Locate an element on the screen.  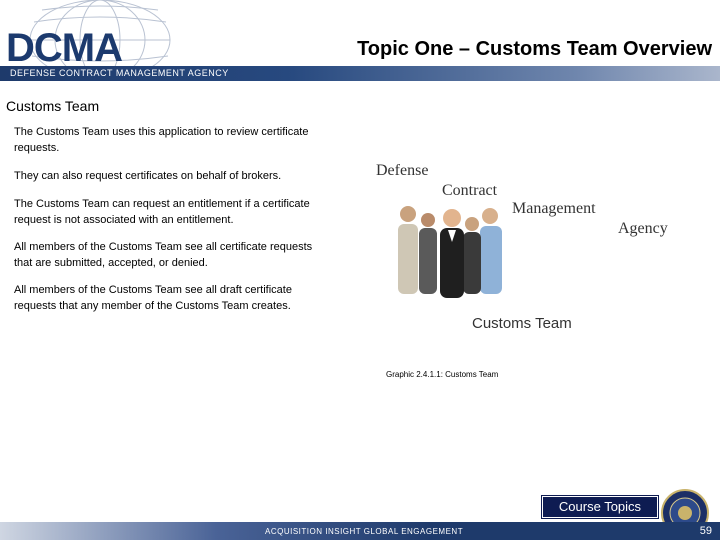
agency-bar: DEFENSE CONTRACT MANAGEMENT AGENCY is located at coordinates (360, 73).